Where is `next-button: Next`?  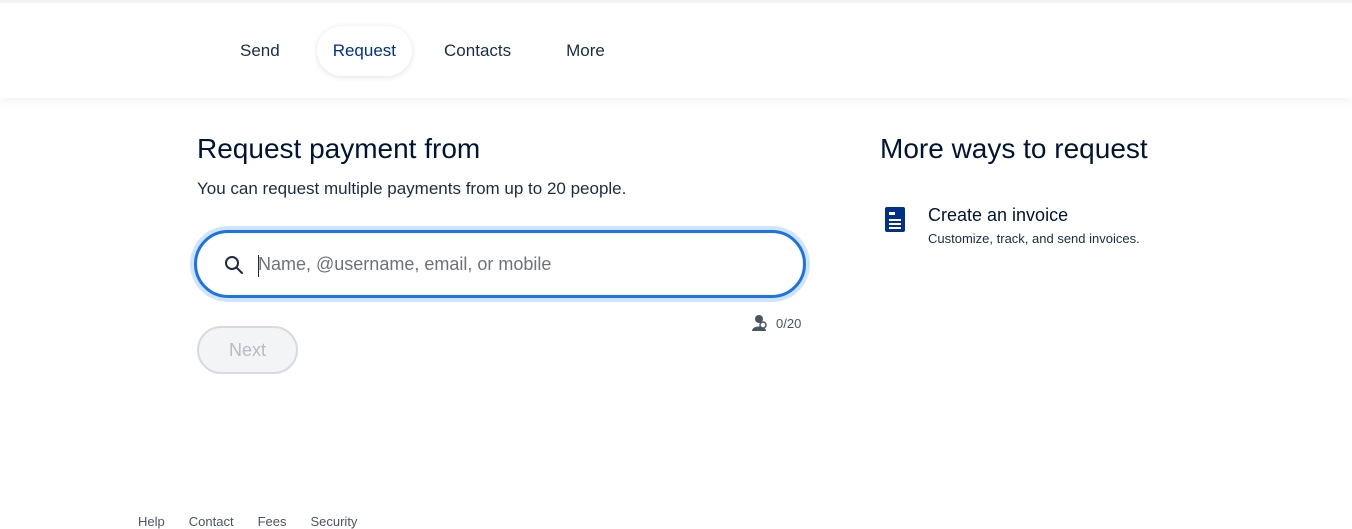 next-button: Next is located at coordinates (247, 350).